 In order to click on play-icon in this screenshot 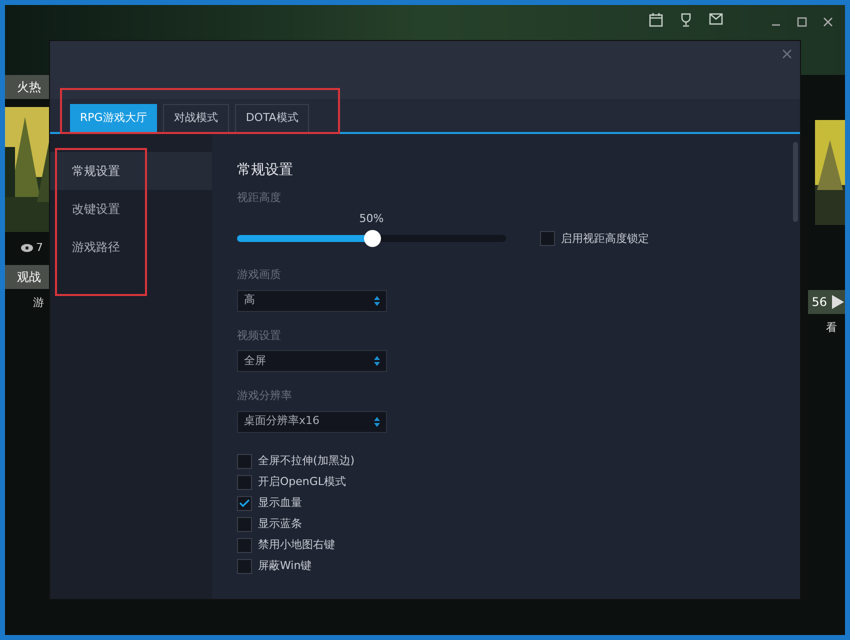, I will do `click(838, 302)`.